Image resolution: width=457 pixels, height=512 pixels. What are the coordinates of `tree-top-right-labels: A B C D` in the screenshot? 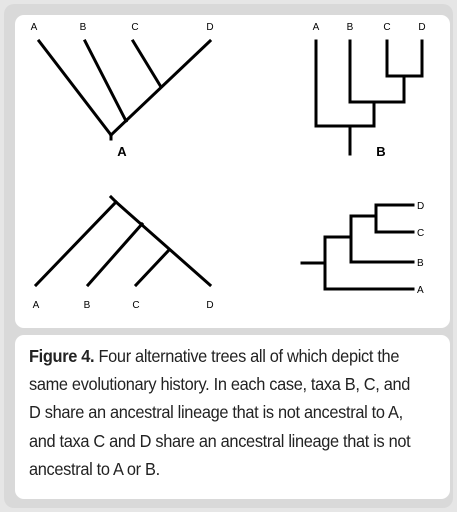 It's located at (369, 27).